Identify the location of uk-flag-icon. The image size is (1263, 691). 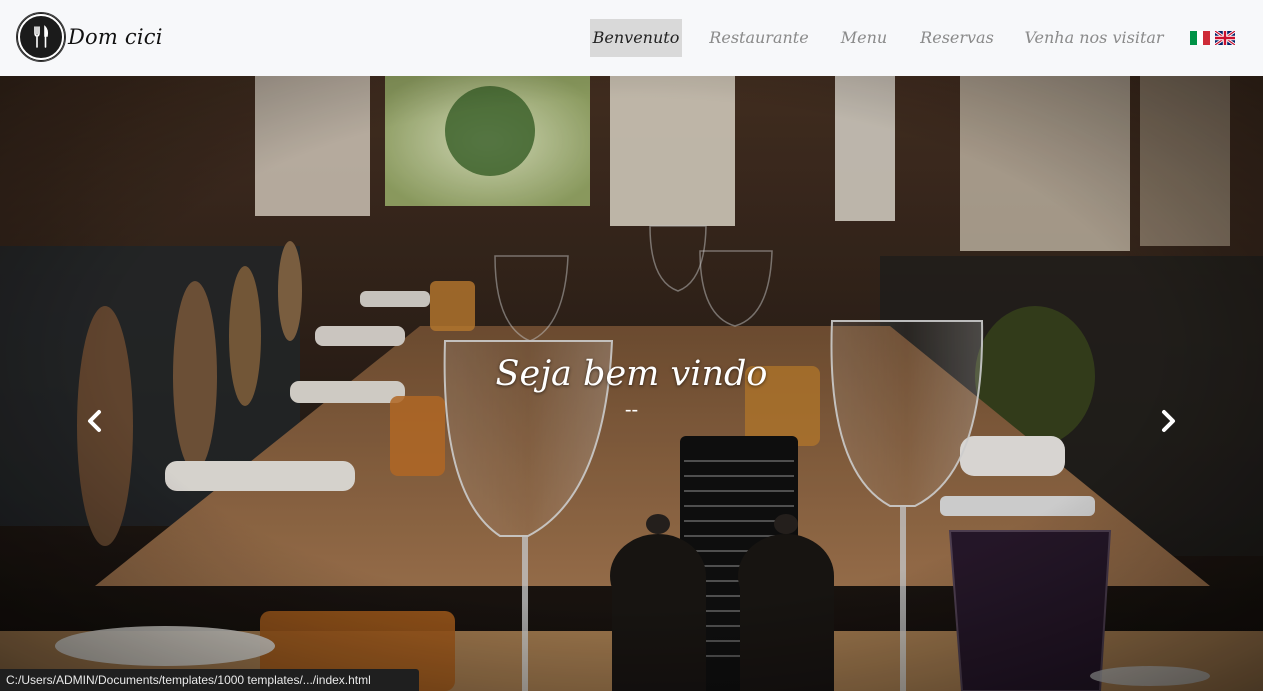
(1225, 38).